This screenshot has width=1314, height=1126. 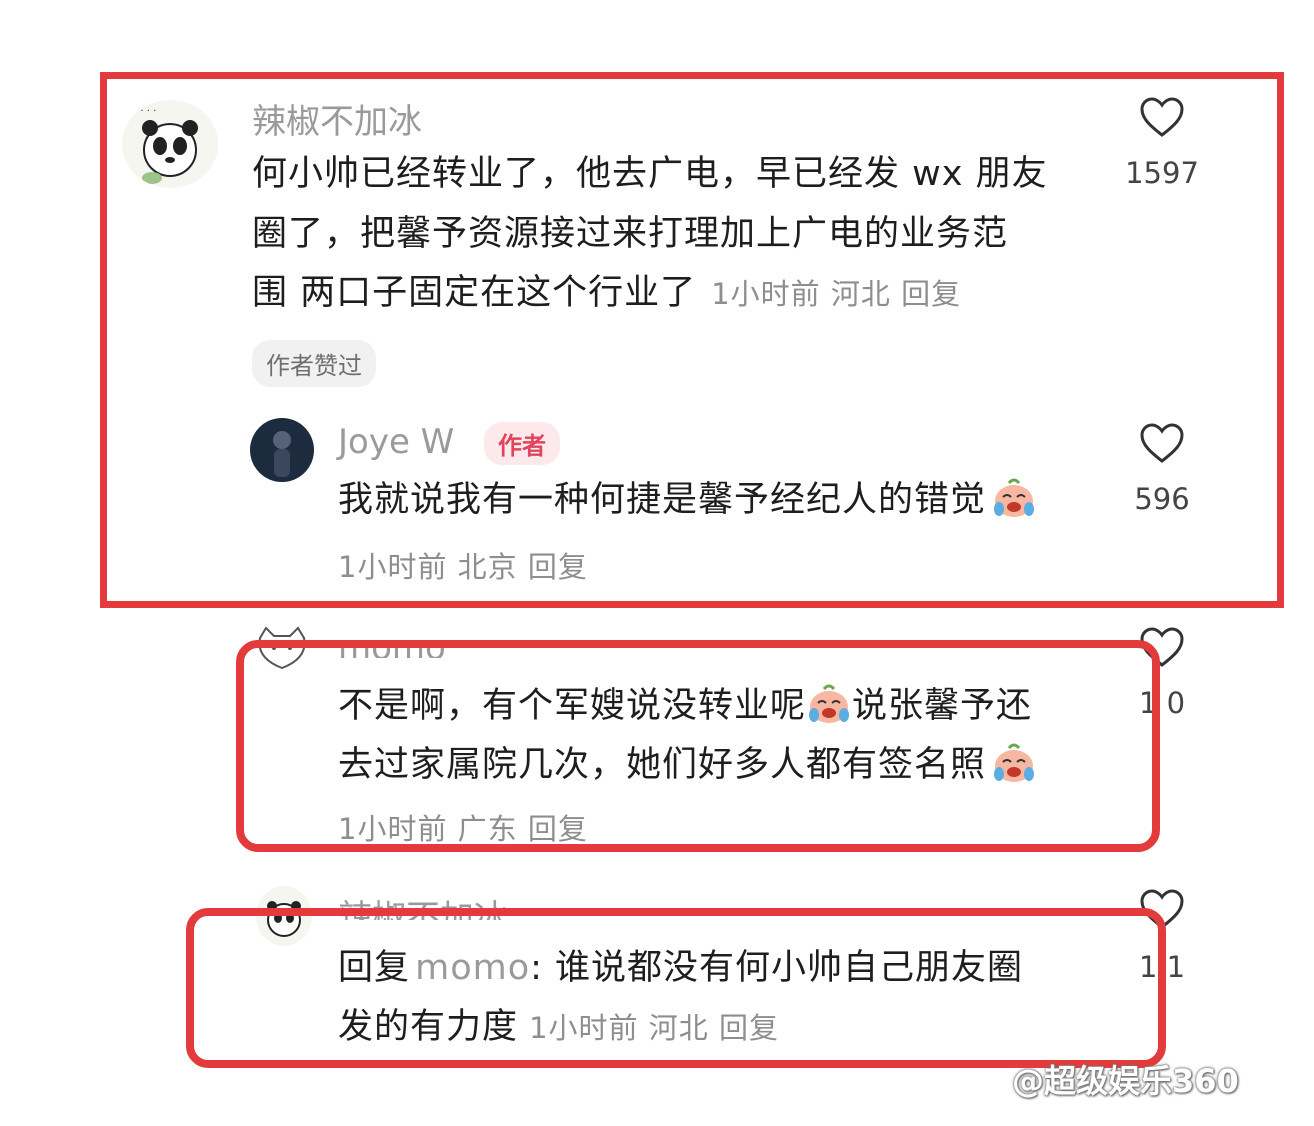 What do you see at coordinates (1125, 1081) in the screenshot?
I see `watermark: @超级娱乐360` at bounding box center [1125, 1081].